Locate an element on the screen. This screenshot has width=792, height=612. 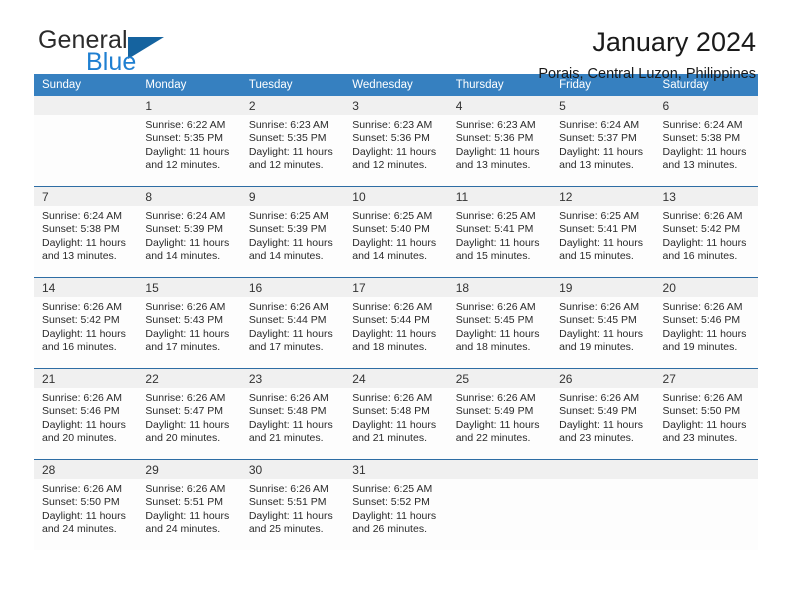
weekday-header-thursday: Thursday is located at coordinates (499, 85).